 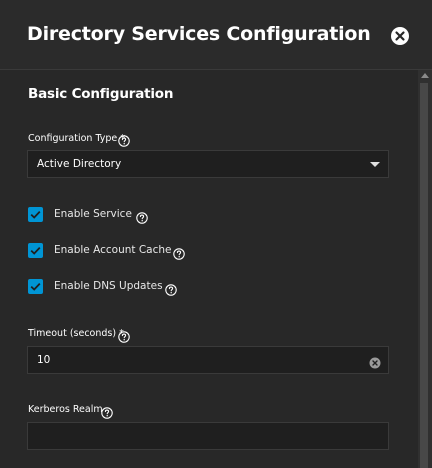 I want to click on kerberos-realm-input, so click(x=193, y=436).